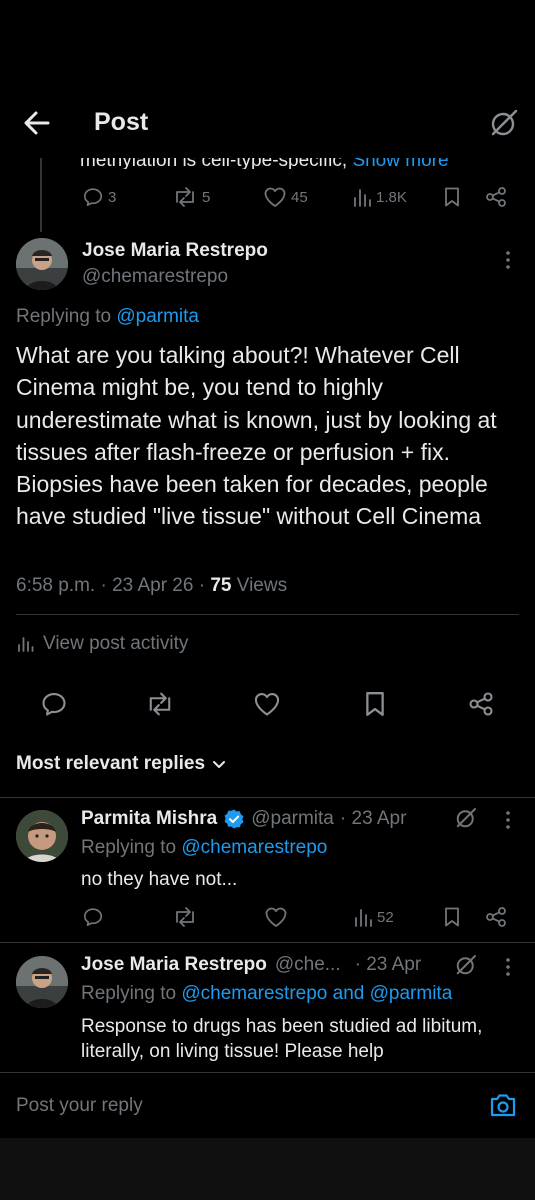  Describe the element at coordinates (113, 585) in the screenshot. I see `tweet-timestamp: 6:58 p.m. · 23 Apr 26 ·` at that location.